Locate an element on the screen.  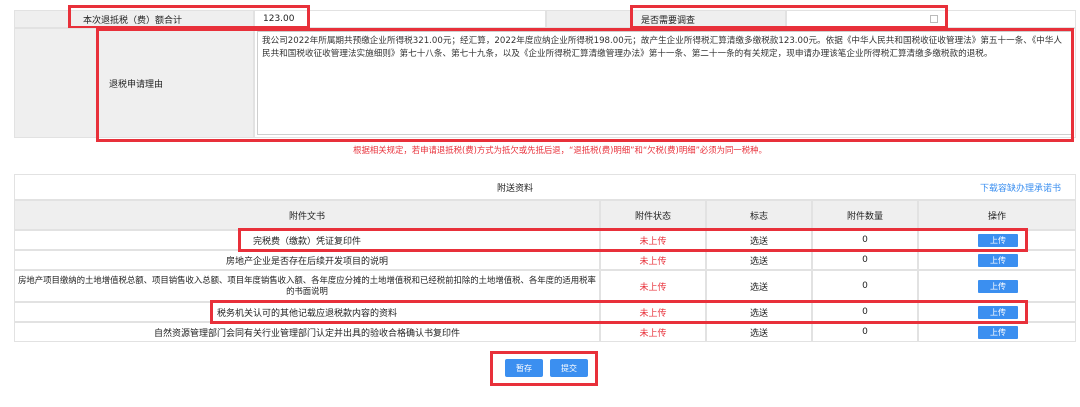
header-flag: 标志 is located at coordinates (759, 215).